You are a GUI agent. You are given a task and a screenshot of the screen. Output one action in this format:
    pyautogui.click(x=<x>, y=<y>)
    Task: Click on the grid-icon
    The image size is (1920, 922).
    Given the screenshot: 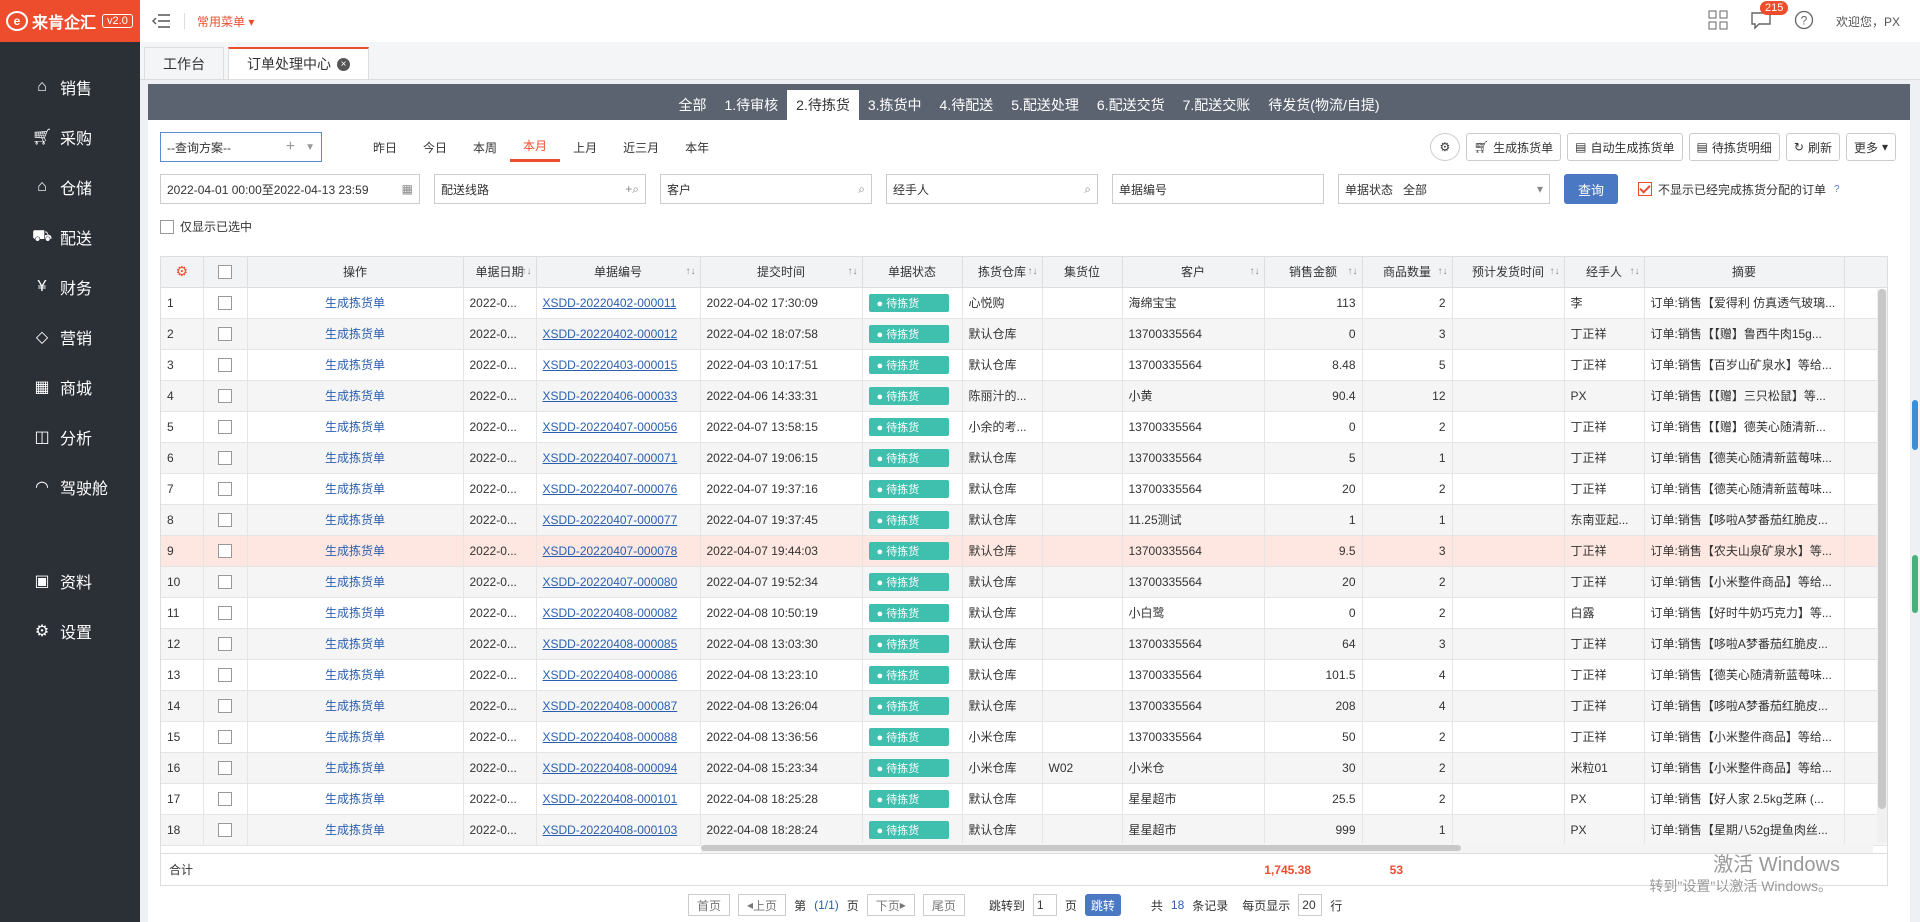 What is the action you would take?
    pyautogui.click(x=1718, y=21)
    